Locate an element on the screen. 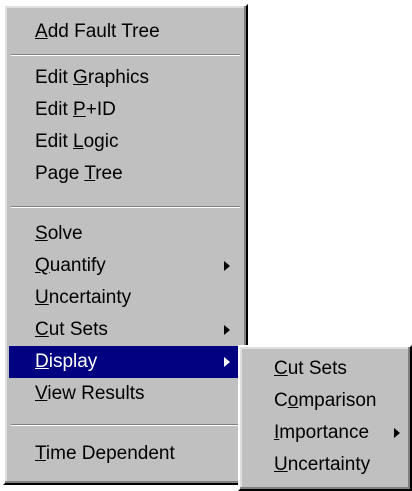  submenu-item-cut-sets: Cut Sets is located at coordinates (325, 369).